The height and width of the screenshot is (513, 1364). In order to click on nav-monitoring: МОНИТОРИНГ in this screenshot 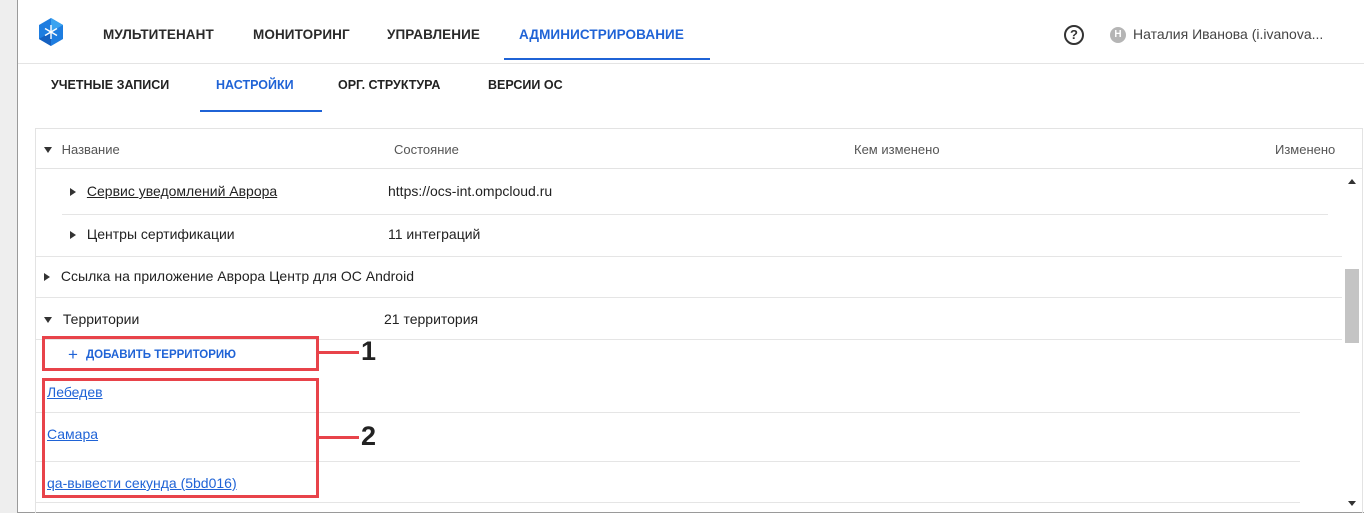, I will do `click(301, 31)`.